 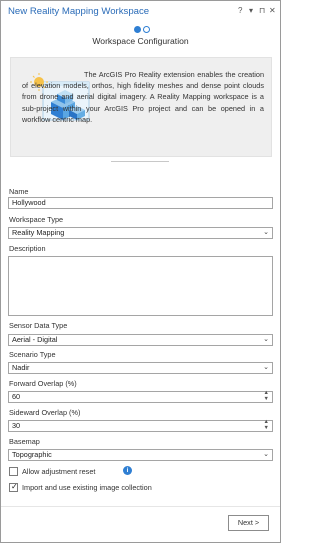 What do you see at coordinates (38, 325) in the screenshot?
I see `sensor-data-type-label: Sensor Data Type` at bounding box center [38, 325].